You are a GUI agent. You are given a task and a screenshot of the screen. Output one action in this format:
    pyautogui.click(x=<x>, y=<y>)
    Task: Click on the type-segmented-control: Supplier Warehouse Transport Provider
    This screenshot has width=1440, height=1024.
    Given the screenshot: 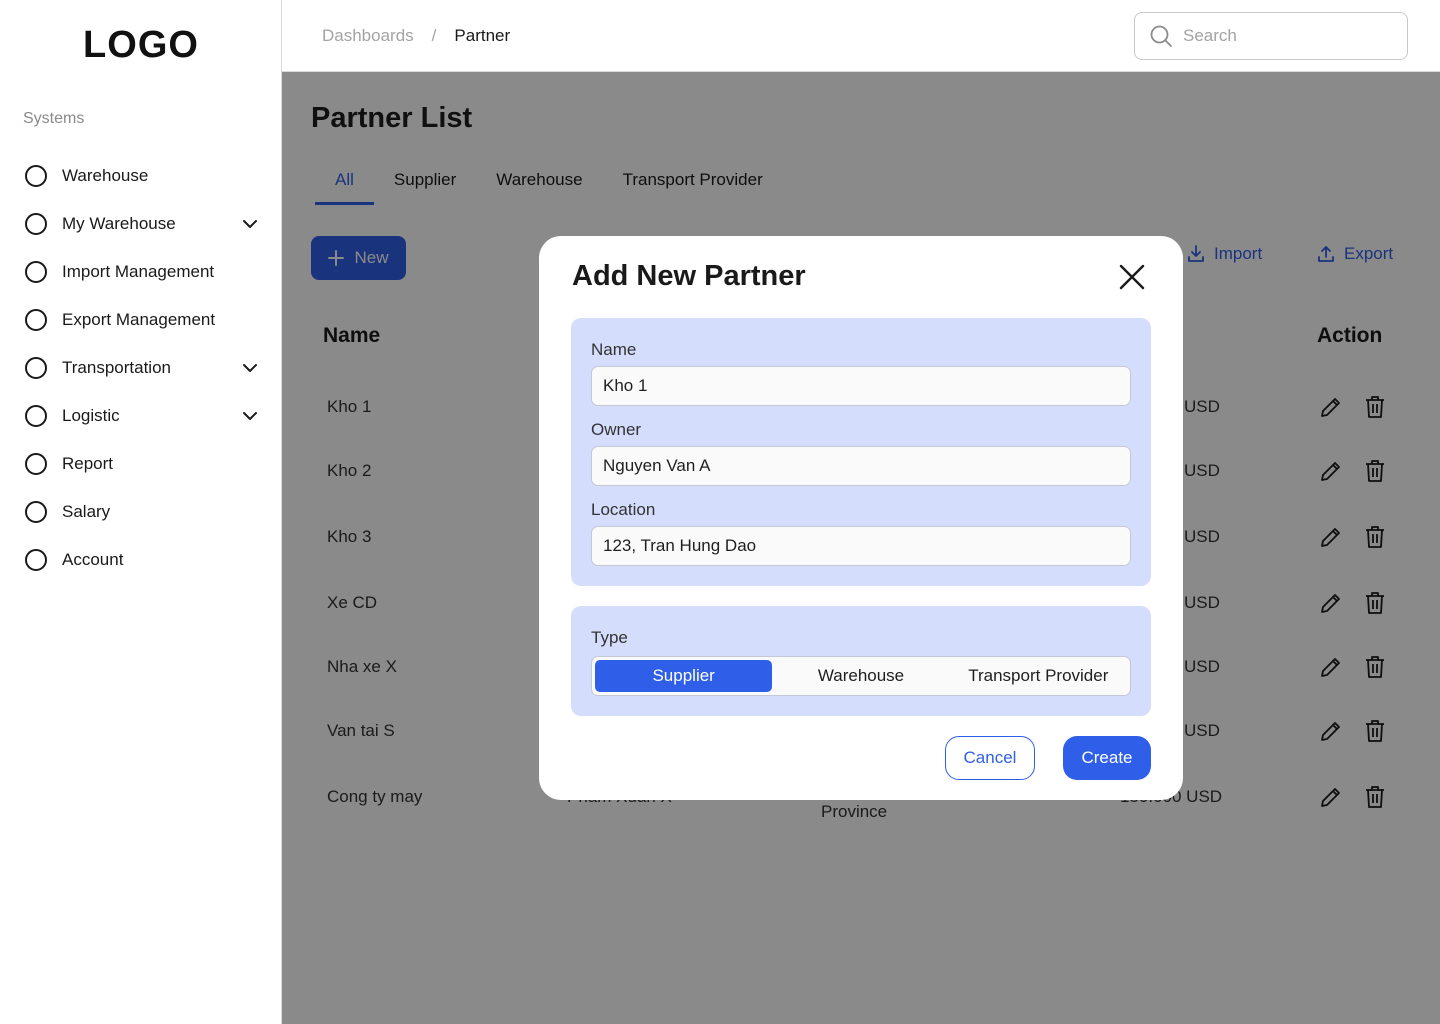 What is the action you would take?
    pyautogui.click(x=861, y=676)
    